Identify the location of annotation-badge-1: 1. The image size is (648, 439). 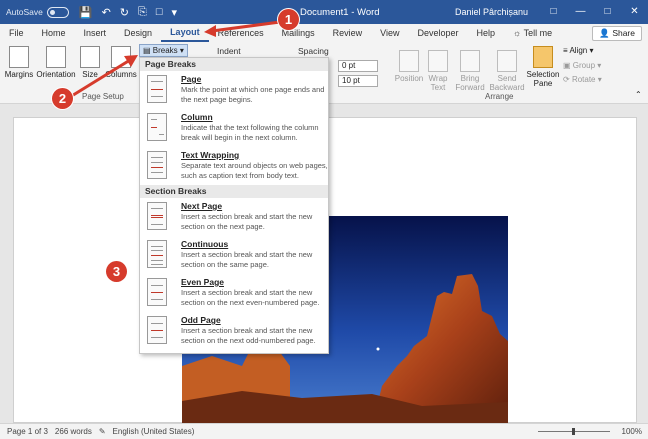
(288, 19).